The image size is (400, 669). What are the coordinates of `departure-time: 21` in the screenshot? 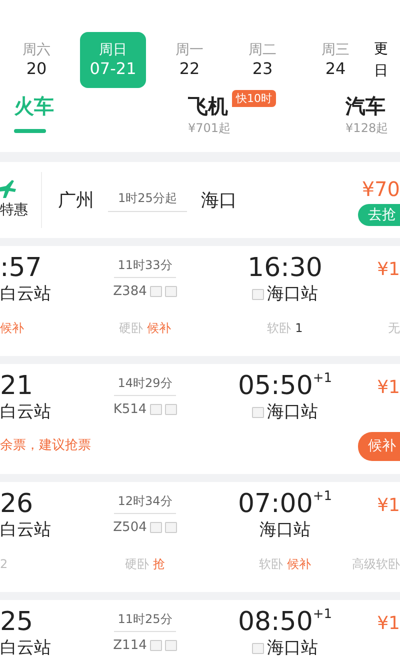 It's located at (17, 386).